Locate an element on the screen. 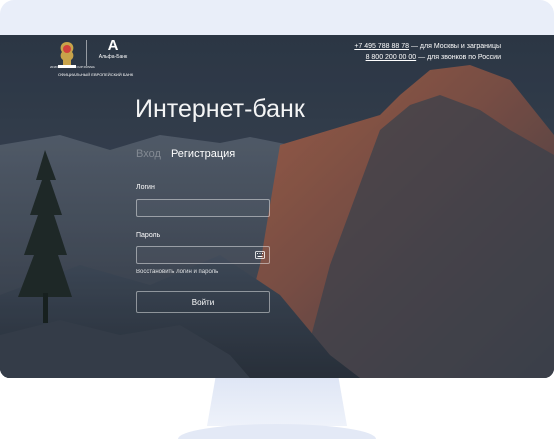 The height and width of the screenshot is (439, 554). contact-phone-russia: 8 800 200 00 00 — для звонков по России is located at coordinates (433, 57).